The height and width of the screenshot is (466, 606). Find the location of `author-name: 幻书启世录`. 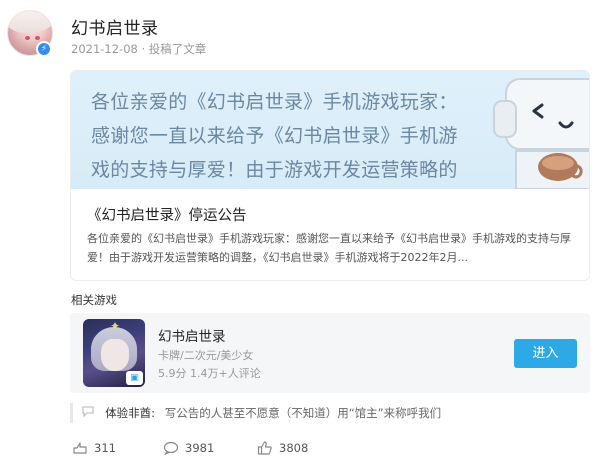

author-name: 幻书启世录 is located at coordinates (115, 26).